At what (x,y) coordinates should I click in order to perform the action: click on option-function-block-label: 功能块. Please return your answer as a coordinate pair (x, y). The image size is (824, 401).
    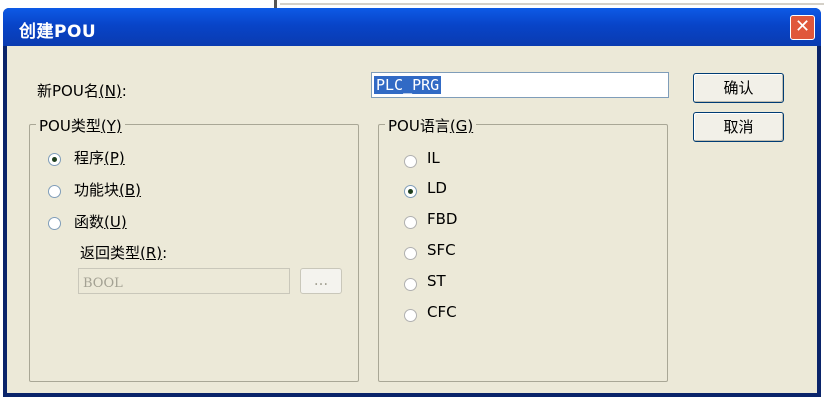
    Looking at the image, I should click on (97, 190).